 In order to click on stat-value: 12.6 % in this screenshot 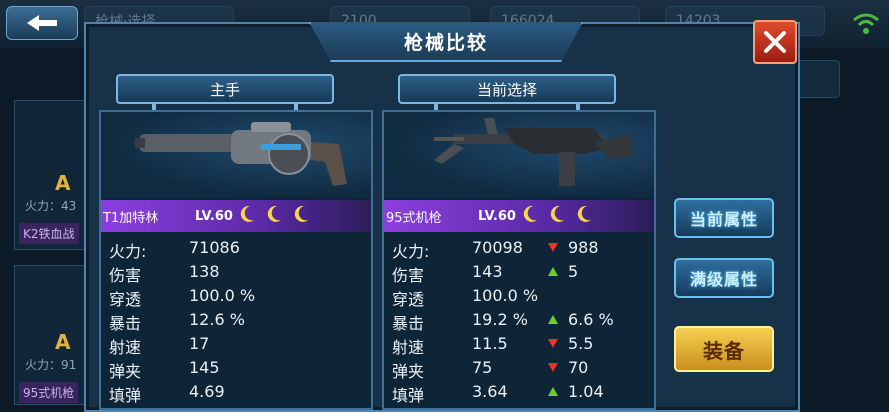, I will do `click(217, 319)`.